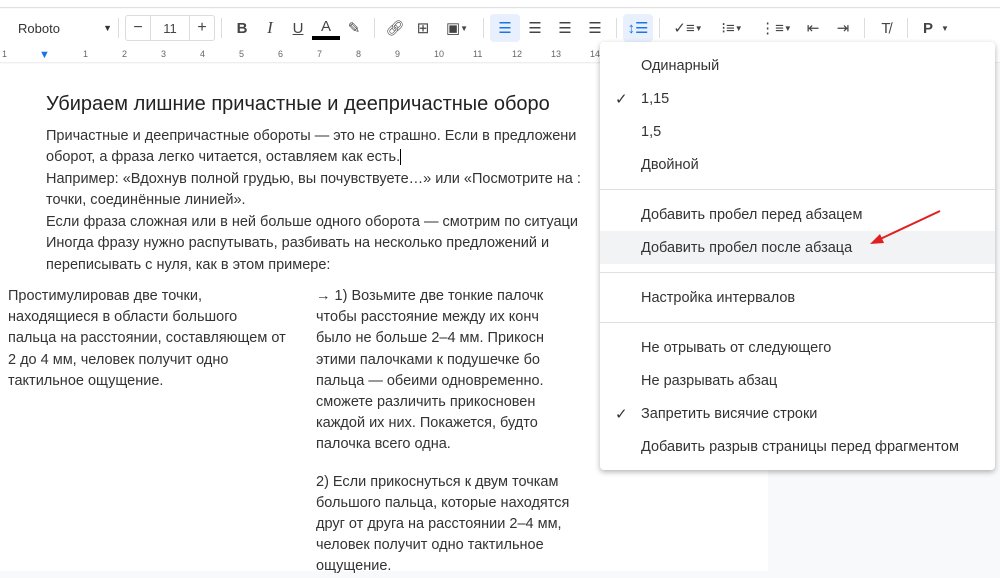 This screenshot has height=578, width=1000. What do you see at coordinates (565, 28) in the screenshot?
I see `align-right-icon: ☰` at bounding box center [565, 28].